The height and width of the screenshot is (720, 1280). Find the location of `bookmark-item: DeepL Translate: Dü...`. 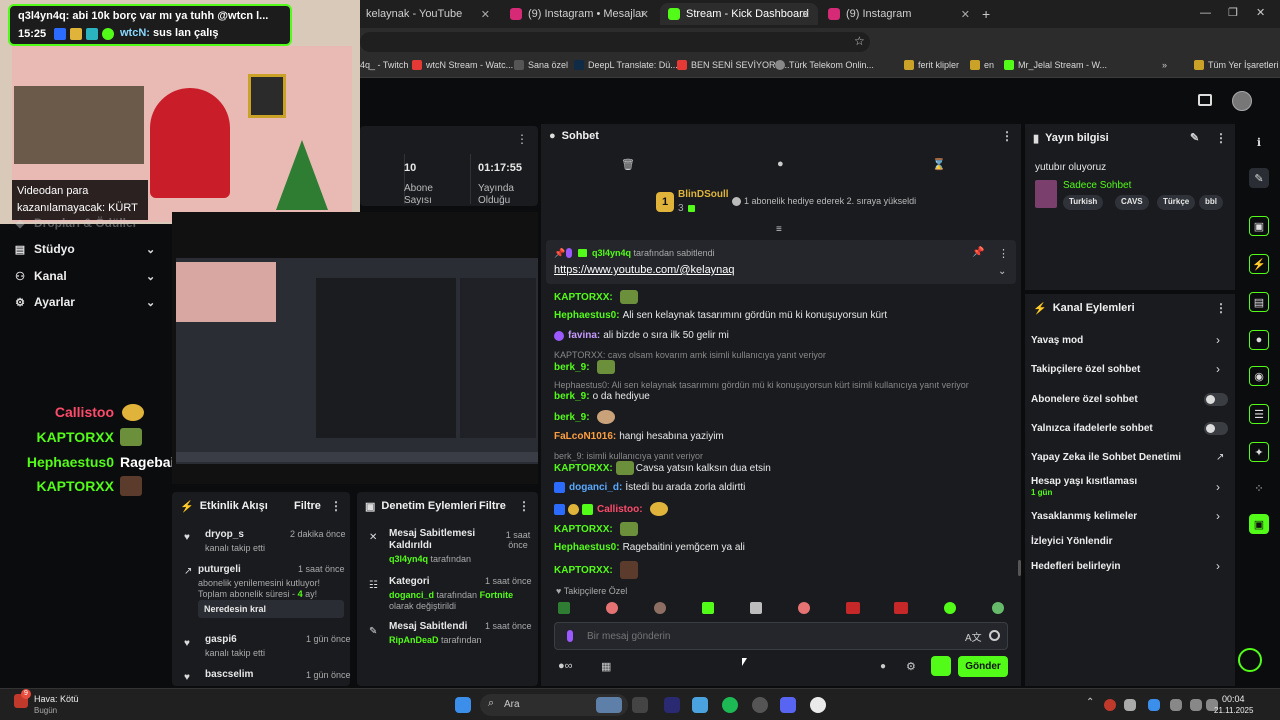

bookmark-item: DeepL Translate: Dü... is located at coordinates (626, 65).